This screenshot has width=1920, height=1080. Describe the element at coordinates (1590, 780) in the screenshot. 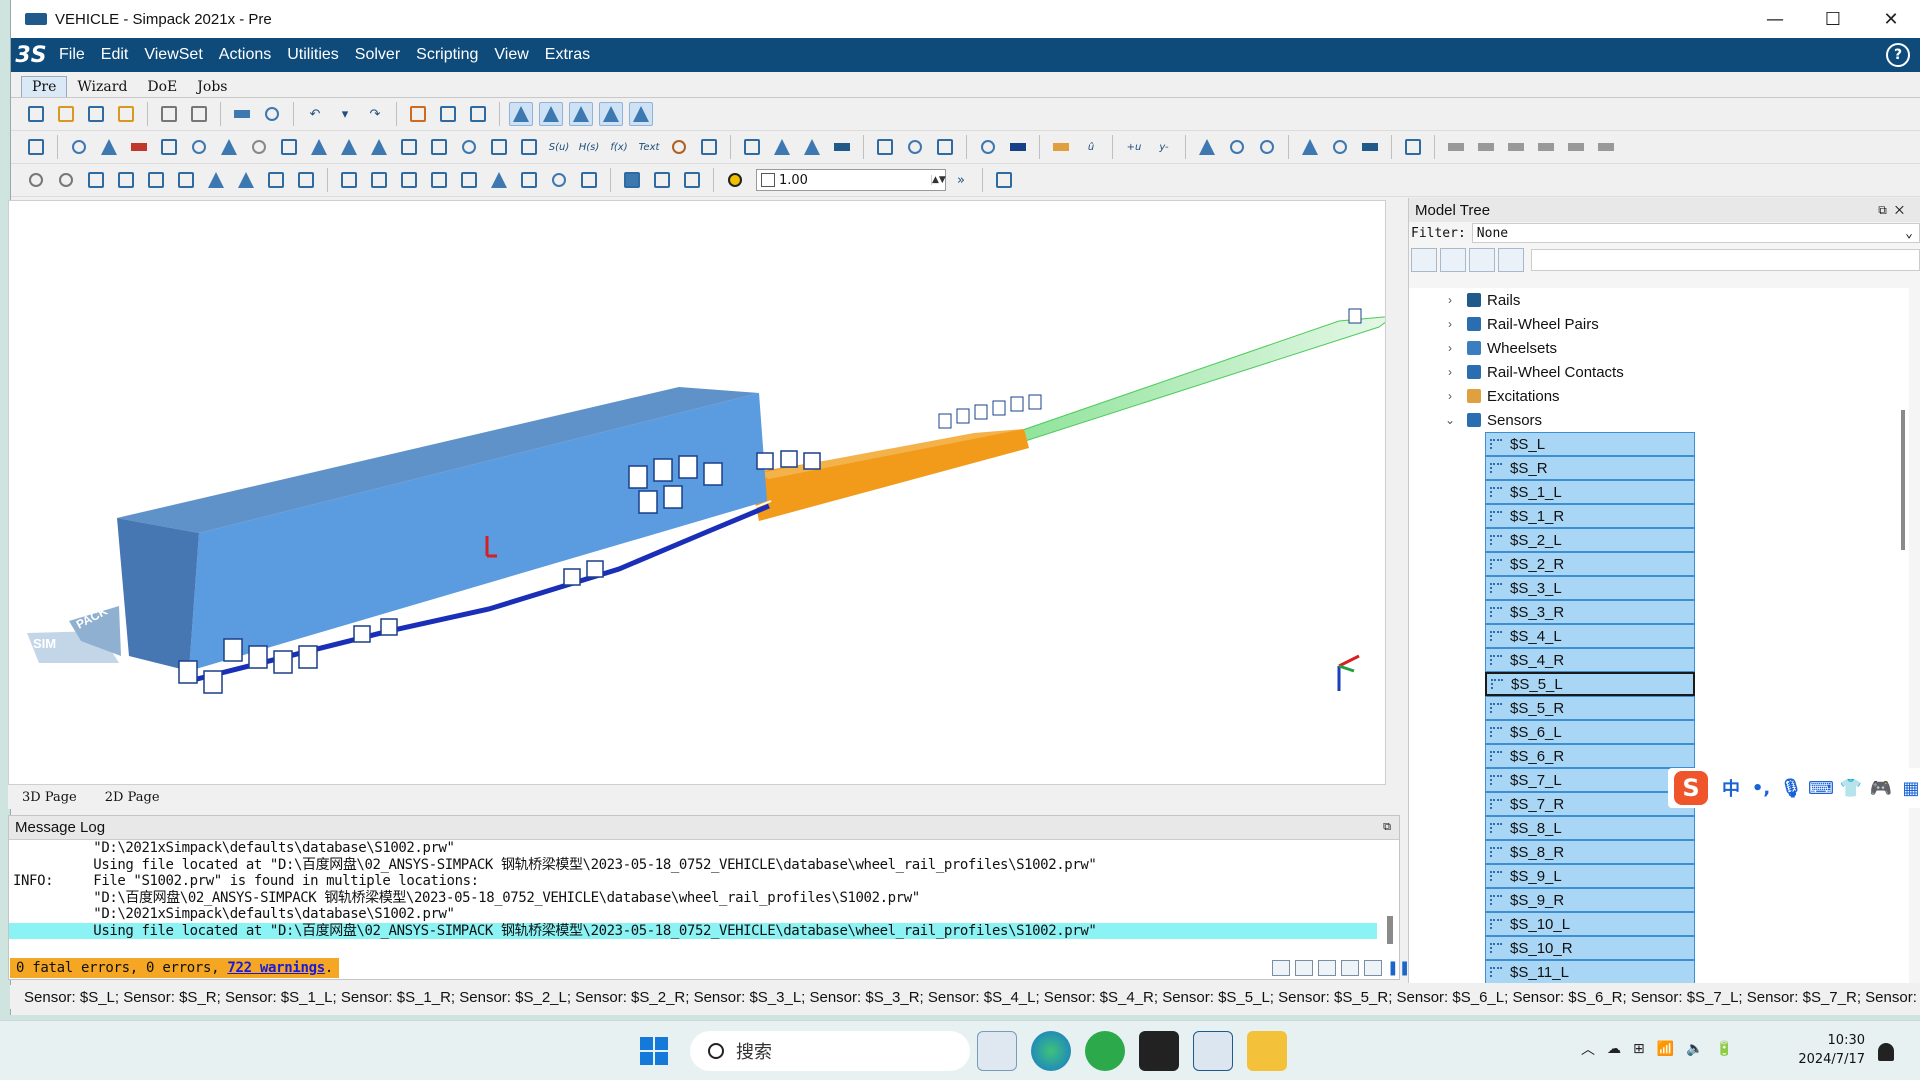

I see `tree-item-sensor: $S_7_L` at that location.